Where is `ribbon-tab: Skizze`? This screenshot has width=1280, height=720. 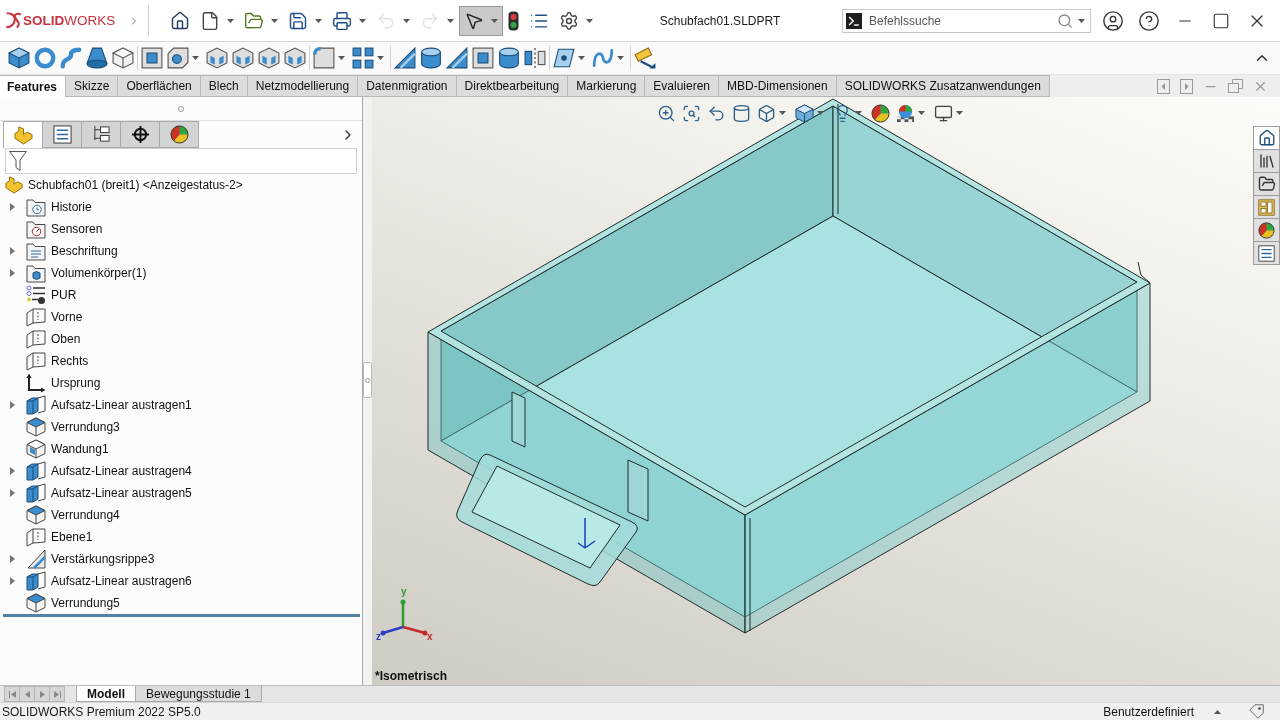 ribbon-tab: Skizze is located at coordinates (92, 86).